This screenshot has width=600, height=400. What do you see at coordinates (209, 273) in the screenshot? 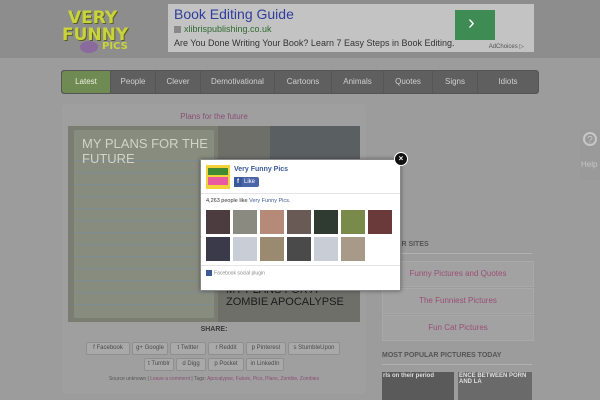
I see `facebook-icon` at bounding box center [209, 273].